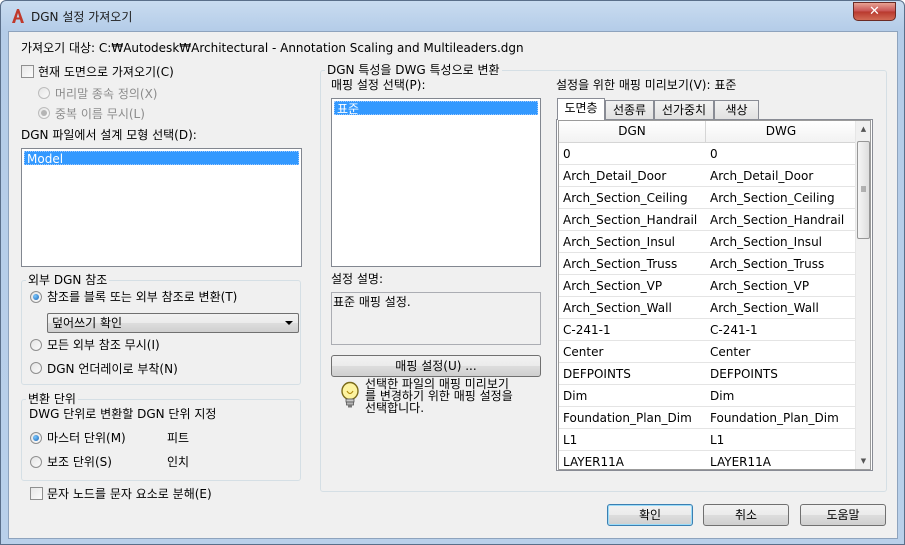  What do you see at coordinates (707, 308) in the screenshot?
I see `table-row: Arch_Section_Wall Arch_Section_Wall` at bounding box center [707, 308].